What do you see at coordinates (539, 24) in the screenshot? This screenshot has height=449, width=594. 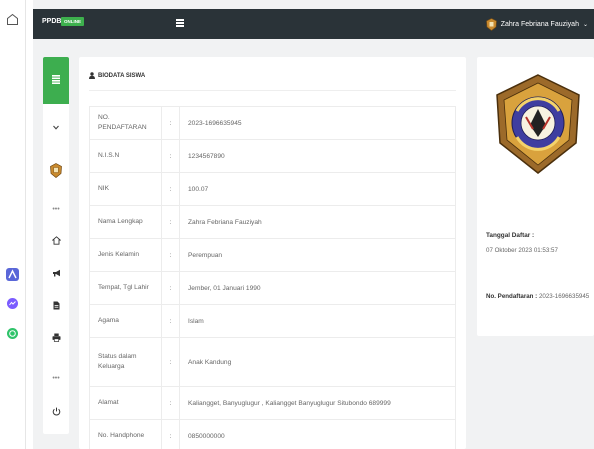 I see `user-name: Zahra Febriana Fauziyah` at bounding box center [539, 24].